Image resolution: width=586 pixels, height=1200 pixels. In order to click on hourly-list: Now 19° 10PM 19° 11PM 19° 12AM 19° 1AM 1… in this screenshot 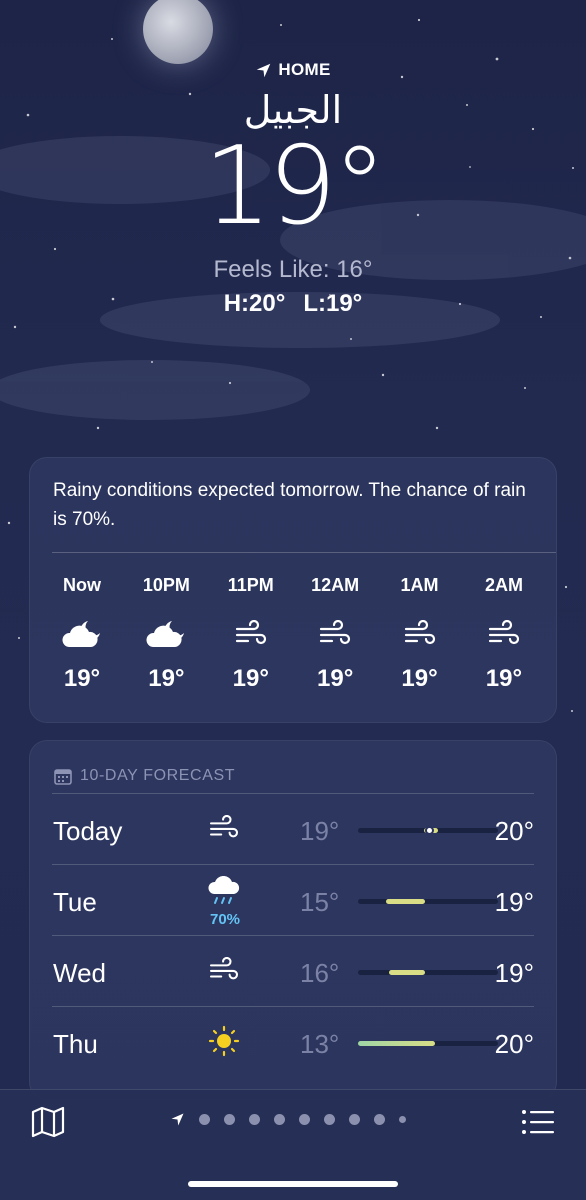, I will do `click(293, 623)`.